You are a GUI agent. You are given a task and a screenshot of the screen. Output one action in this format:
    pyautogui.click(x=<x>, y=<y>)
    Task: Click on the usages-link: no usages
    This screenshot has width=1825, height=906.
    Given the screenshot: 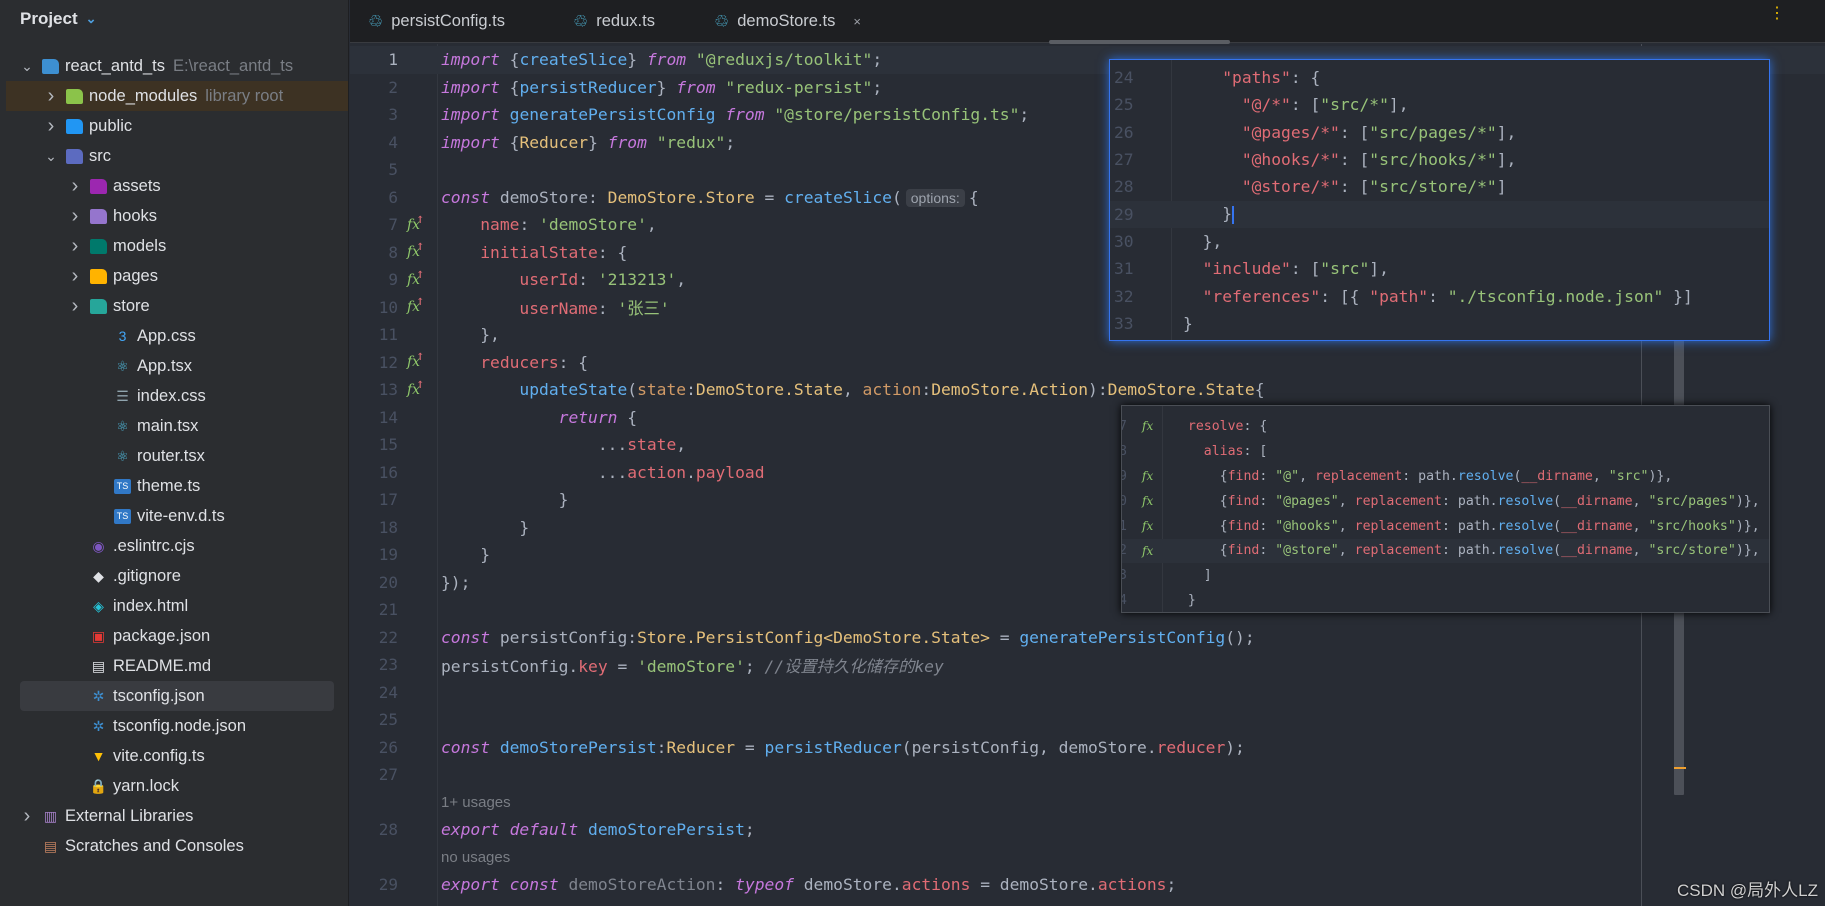 What is the action you would take?
    pyautogui.click(x=475, y=857)
    